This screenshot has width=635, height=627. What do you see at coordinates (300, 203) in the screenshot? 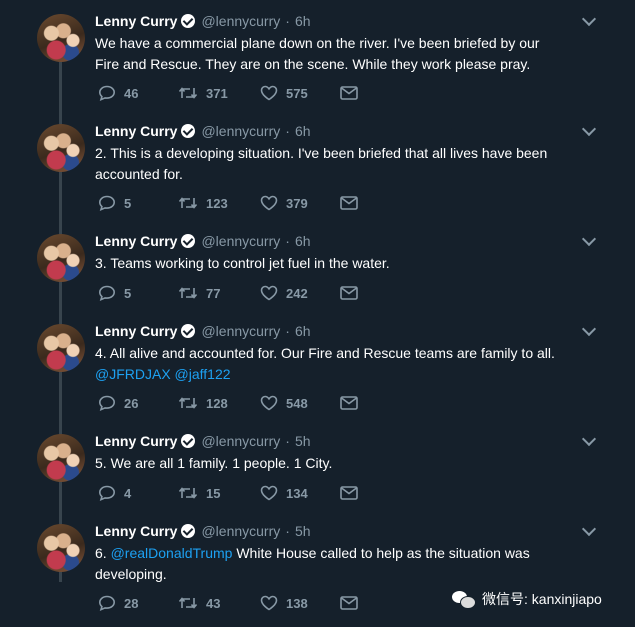
I see `like-button: 379` at bounding box center [300, 203].